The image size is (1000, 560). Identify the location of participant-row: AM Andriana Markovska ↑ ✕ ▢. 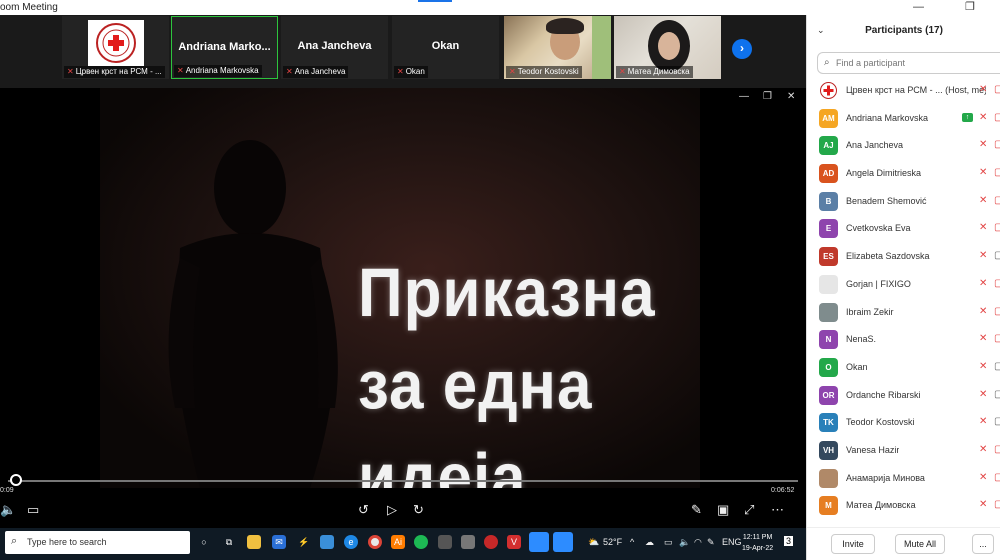
(903, 119).